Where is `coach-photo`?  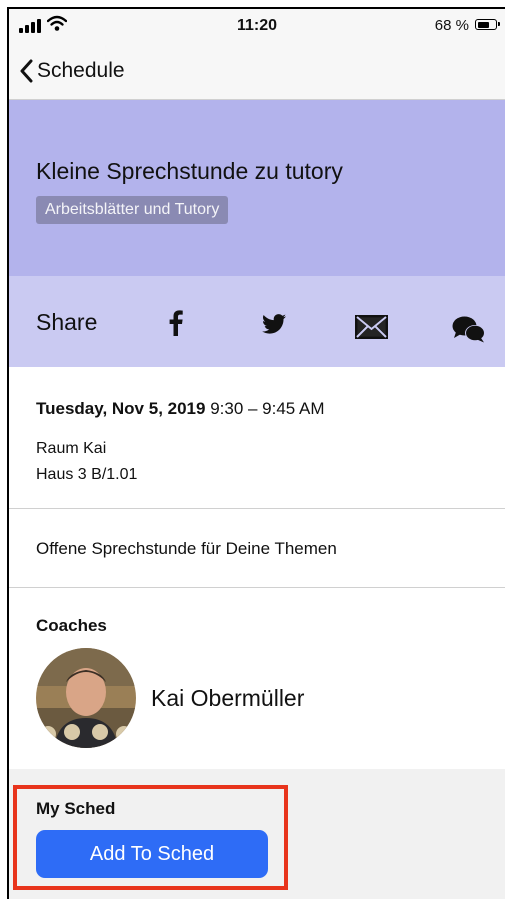 coach-photo is located at coordinates (86, 698).